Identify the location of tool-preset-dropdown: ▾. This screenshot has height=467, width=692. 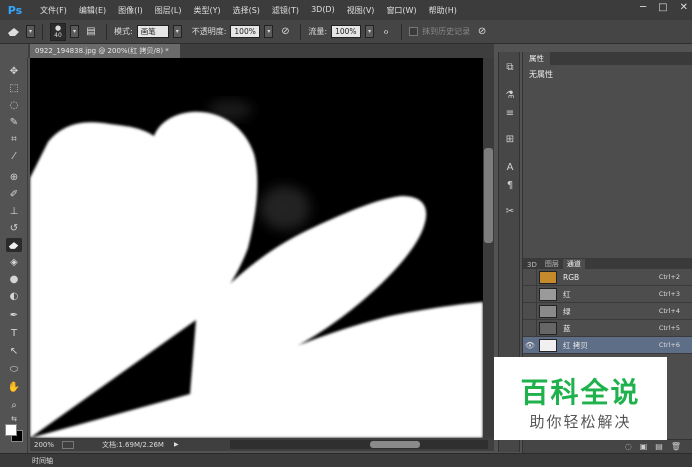
(30, 31).